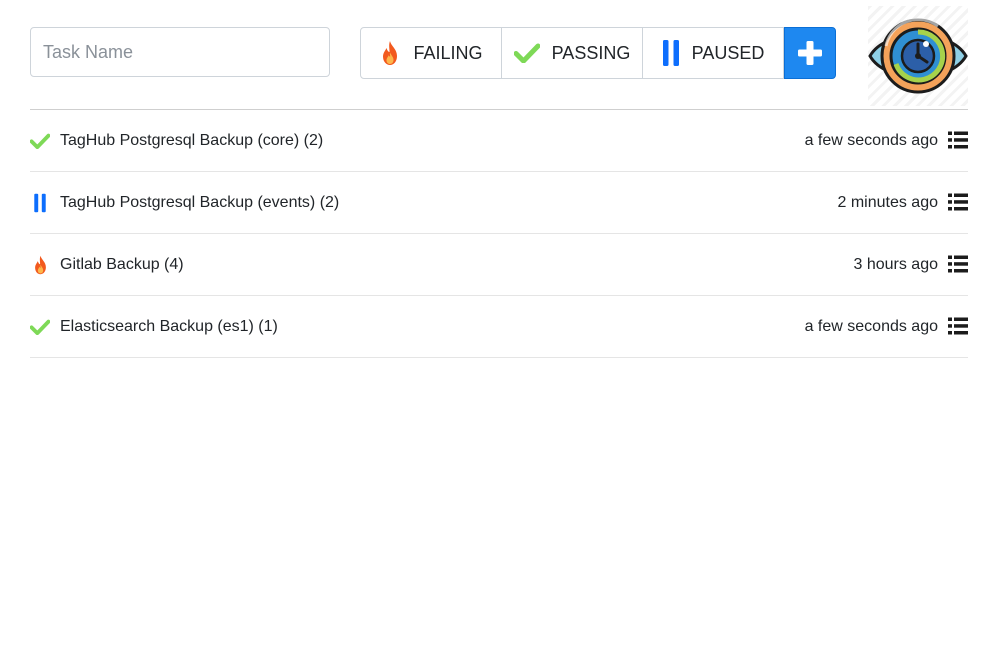 The height and width of the screenshot is (654, 995). Describe the element at coordinates (887, 202) in the screenshot. I see `task-last-run: 2 minutes ago` at that location.